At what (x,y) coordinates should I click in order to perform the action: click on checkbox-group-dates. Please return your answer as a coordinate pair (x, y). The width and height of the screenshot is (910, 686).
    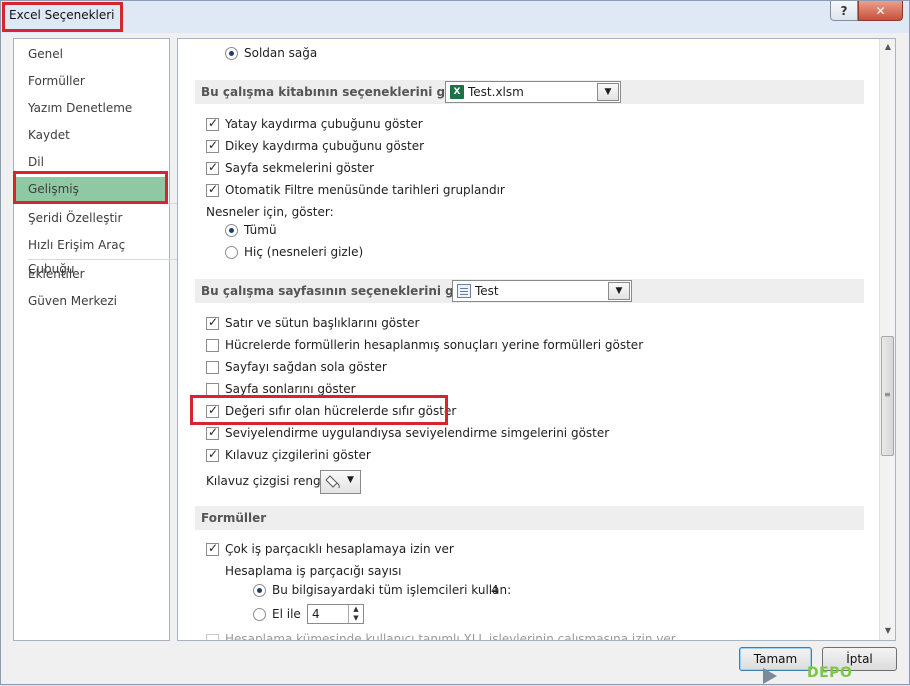
    Looking at the image, I should click on (212, 189).